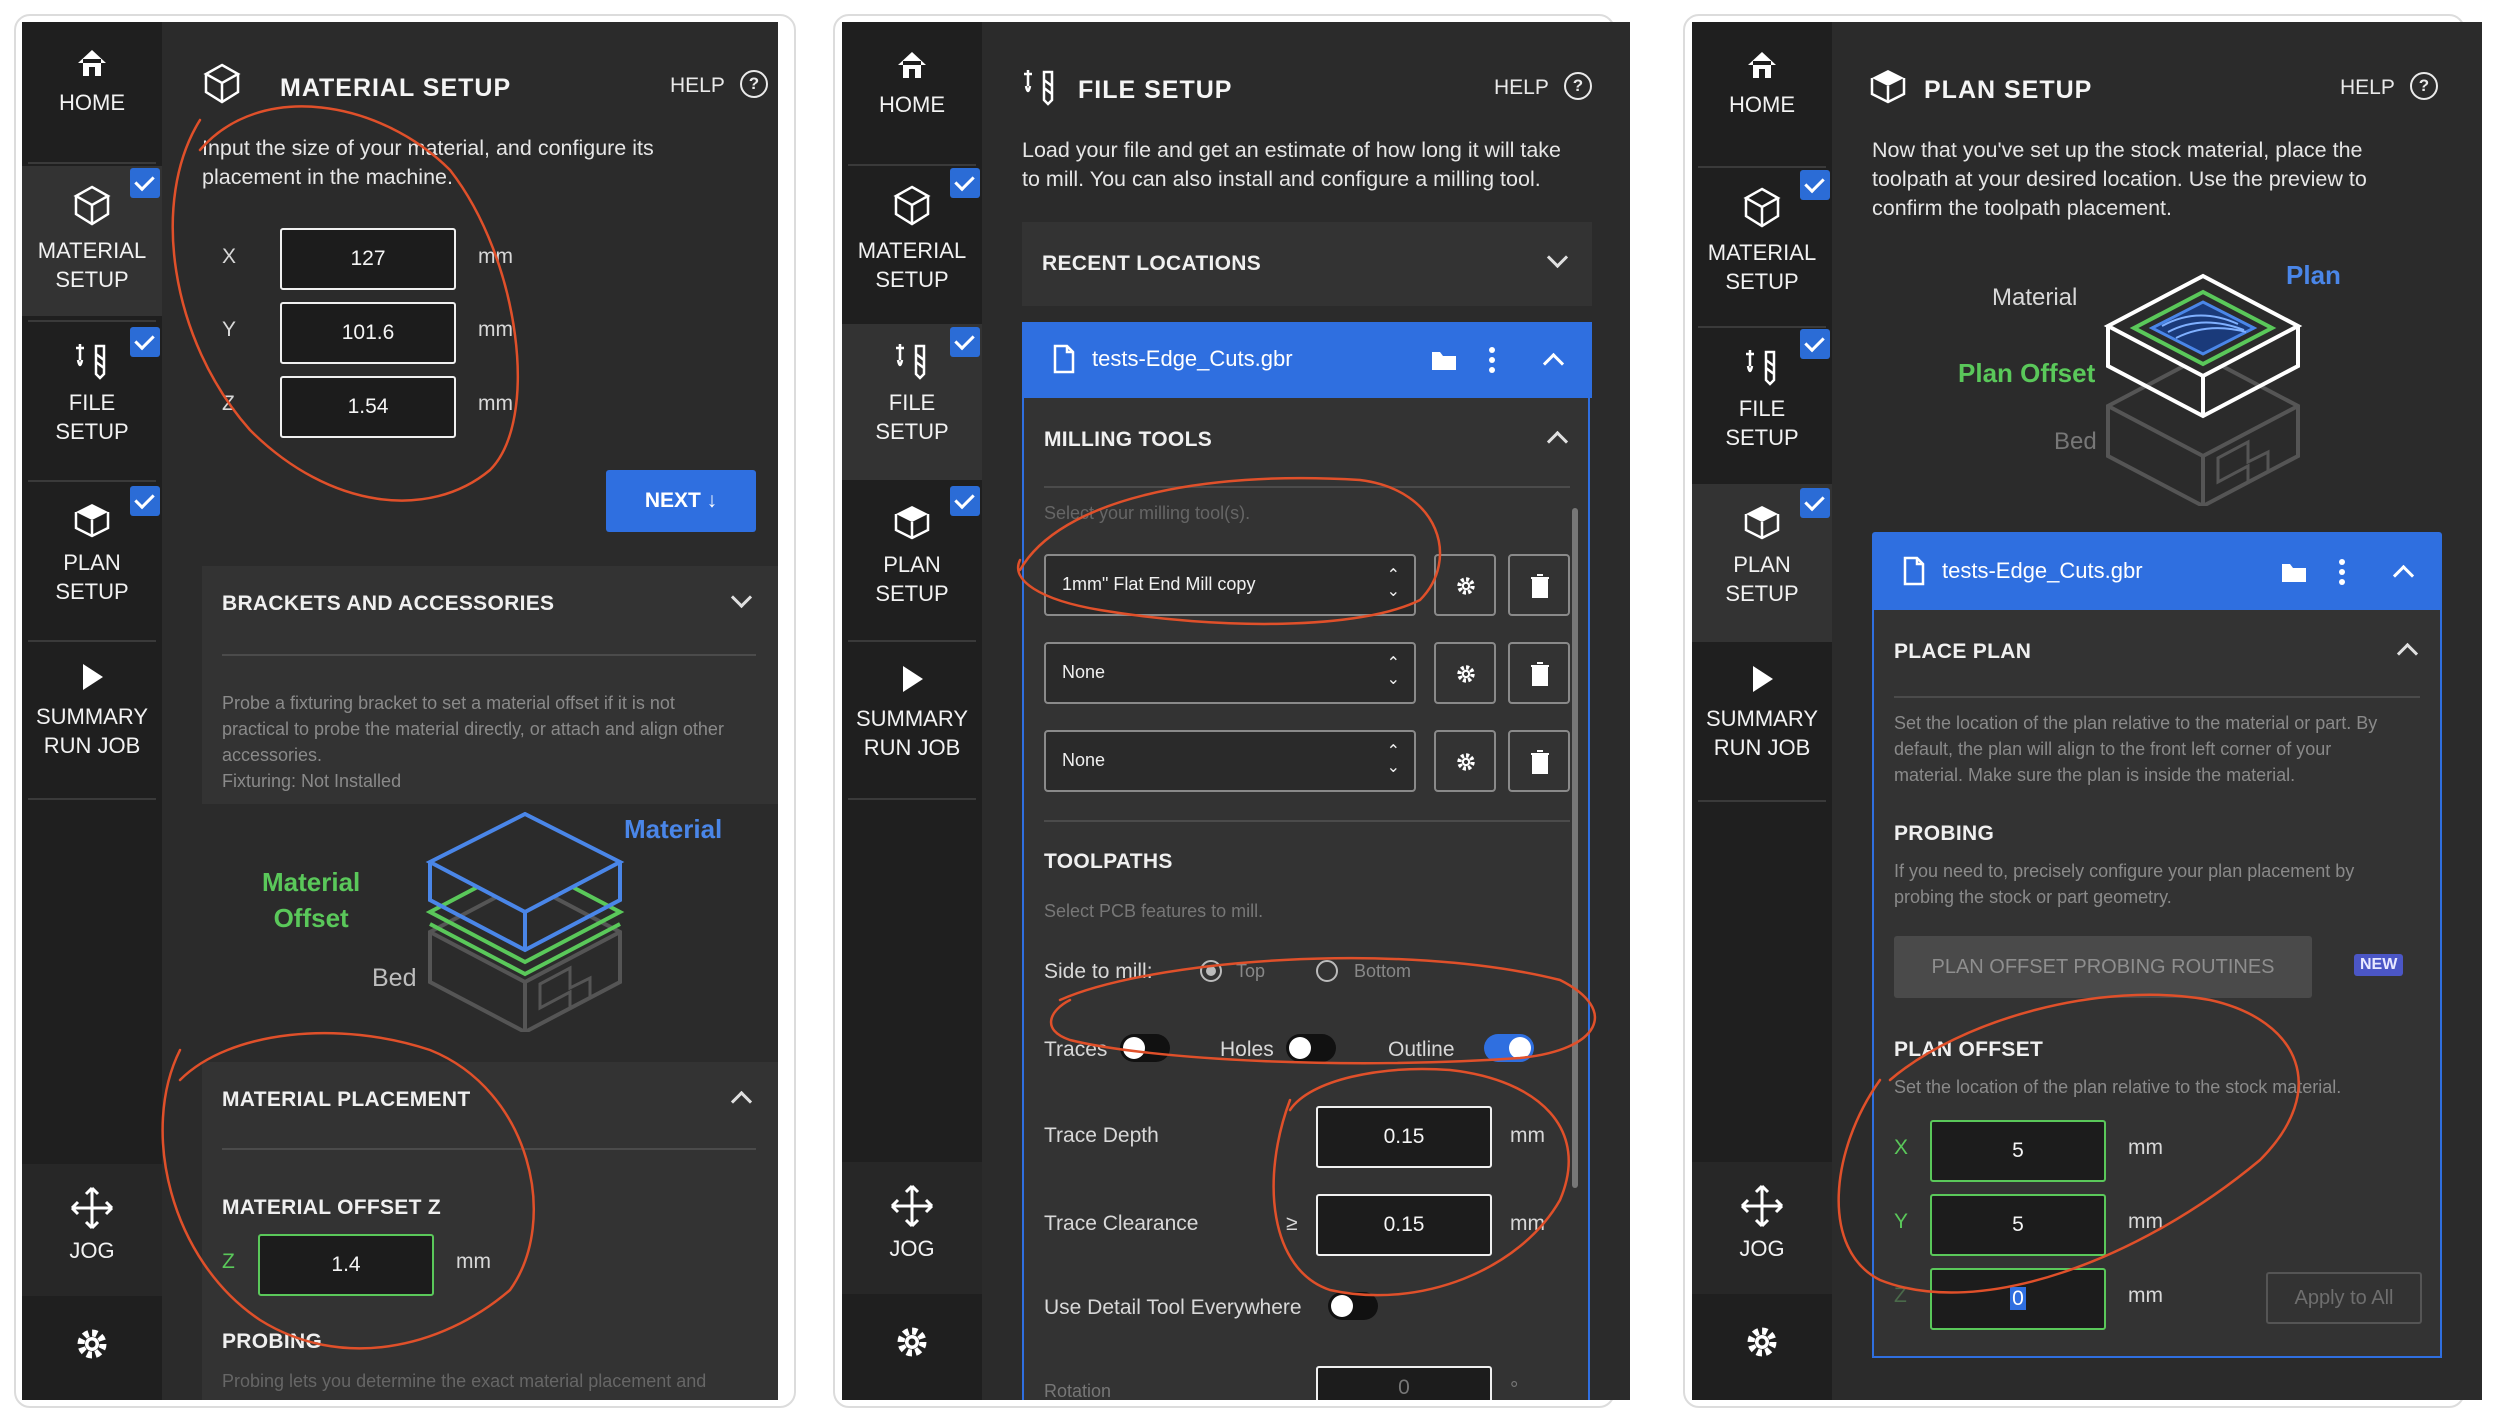 The height and width of the screenshot is (1420, 2506). Describe the element at coordinates (368, 333) in the screenshot. I see `material-y-input: 101.6` at that location.